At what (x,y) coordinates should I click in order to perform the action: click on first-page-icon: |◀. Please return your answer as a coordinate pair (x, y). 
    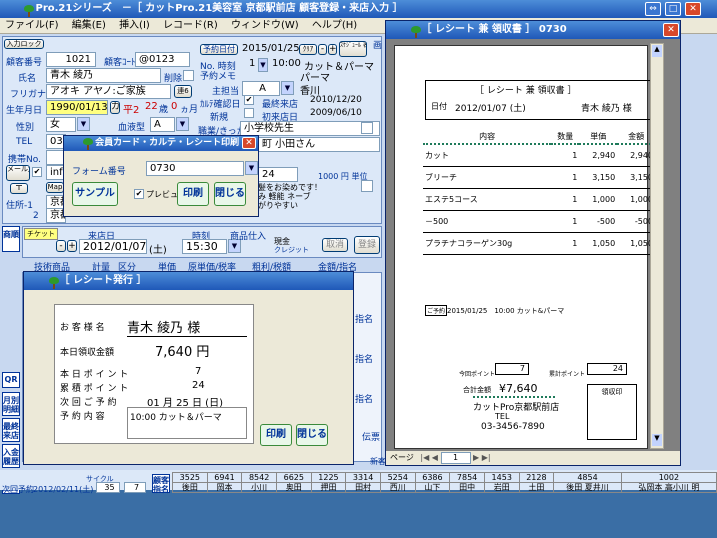
    Looking at the image, I should click on (424, 457).